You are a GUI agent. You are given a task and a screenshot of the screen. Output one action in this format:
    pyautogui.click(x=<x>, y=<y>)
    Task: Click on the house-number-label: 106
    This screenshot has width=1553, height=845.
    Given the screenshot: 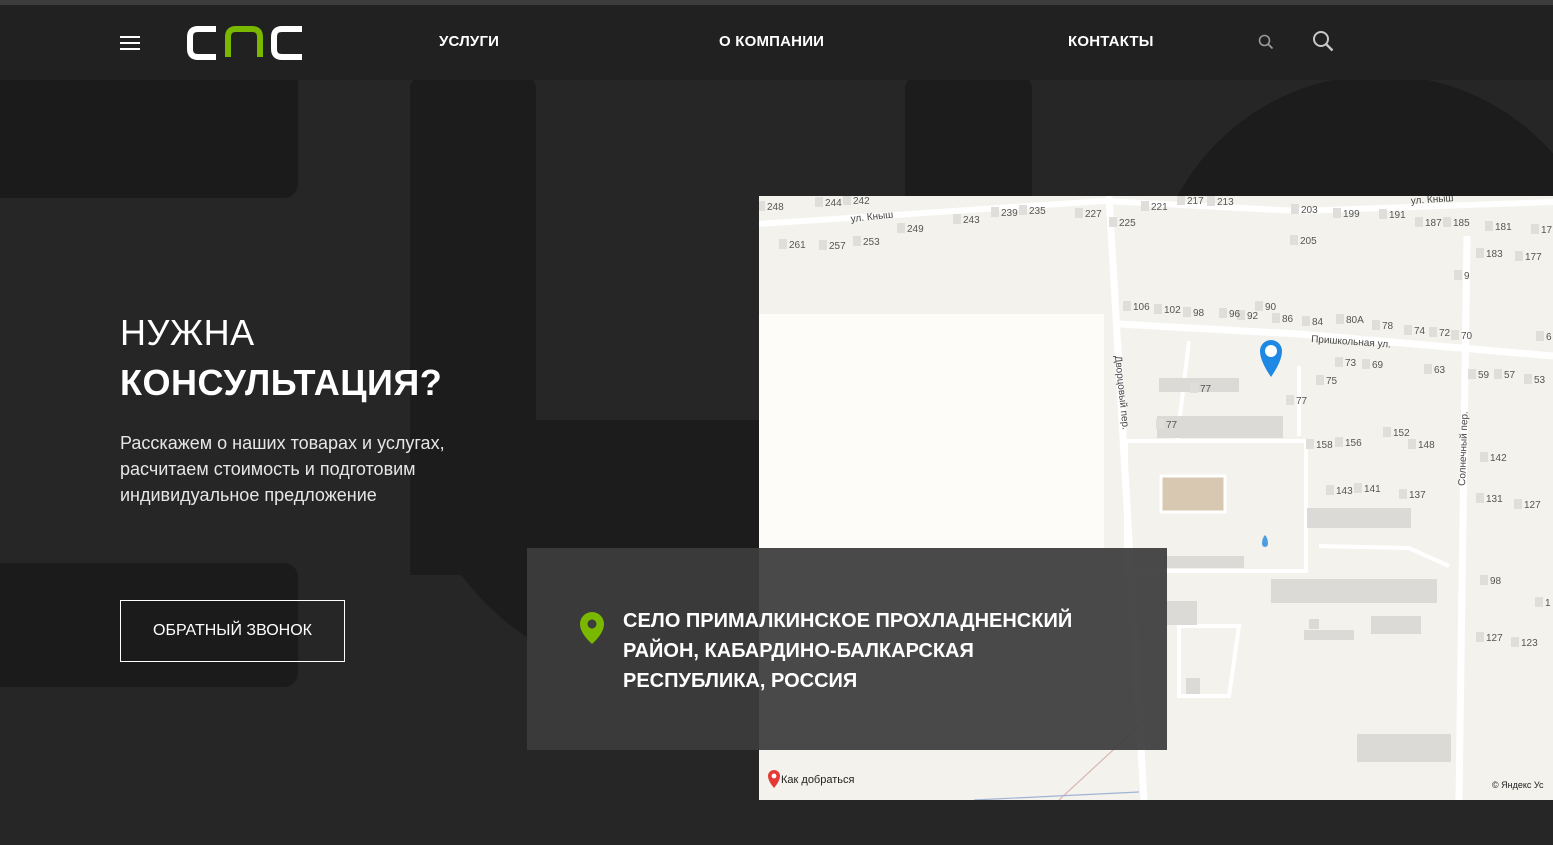 What is the action you would take?
    pyautogui.click(x=1141, y=307)
    